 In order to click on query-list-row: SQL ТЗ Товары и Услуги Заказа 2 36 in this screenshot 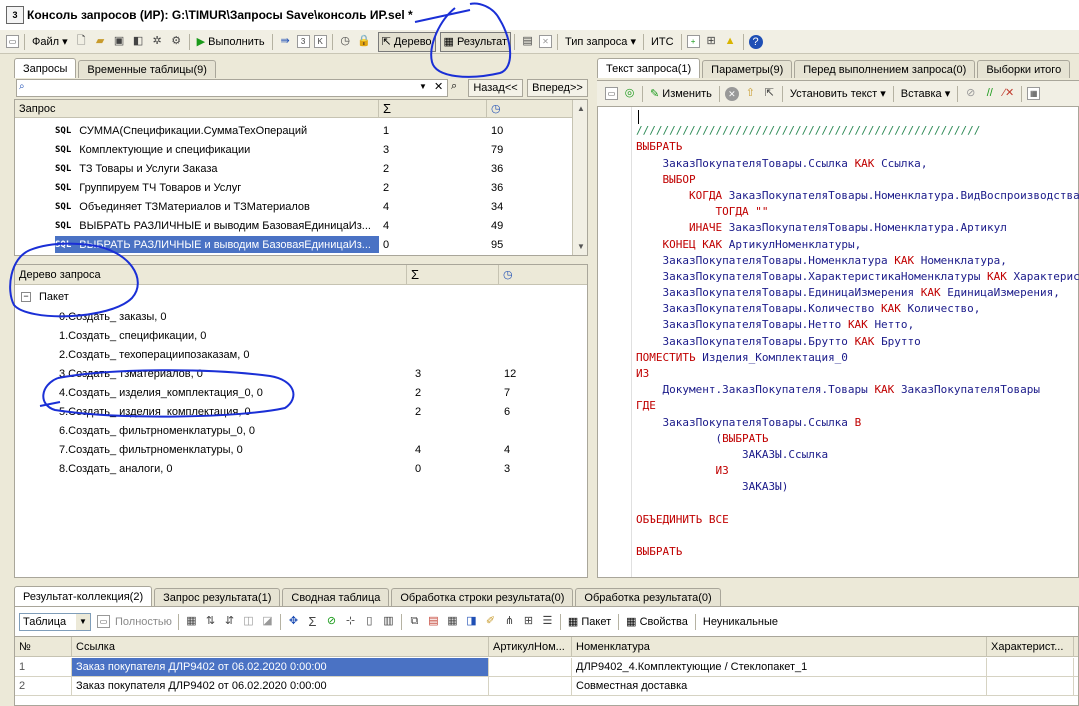, I will do `click(293, 168)`.